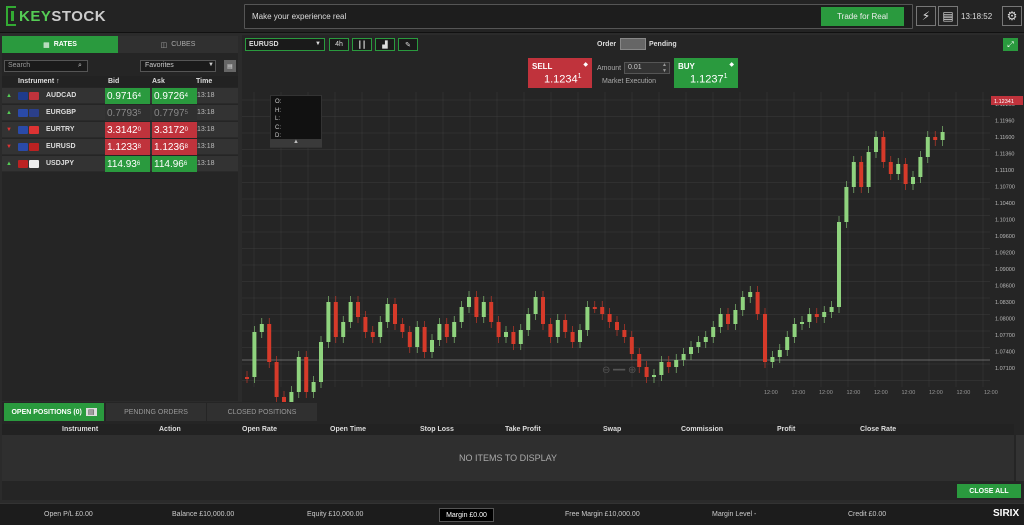 Image resolution: width=1024 pixels, height=525 pixels. I want to click on arrow-up-icon: ▲, so click(9, 96).